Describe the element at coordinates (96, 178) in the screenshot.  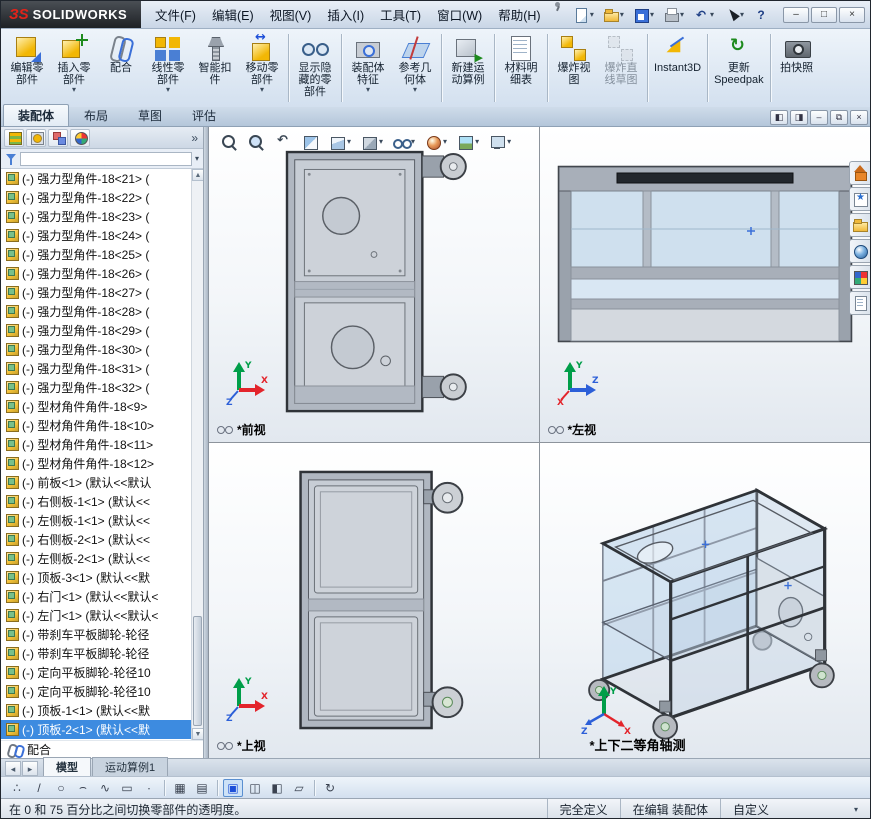
I see `tree-item: (-) 强力型角件-18<21> (` at that location.